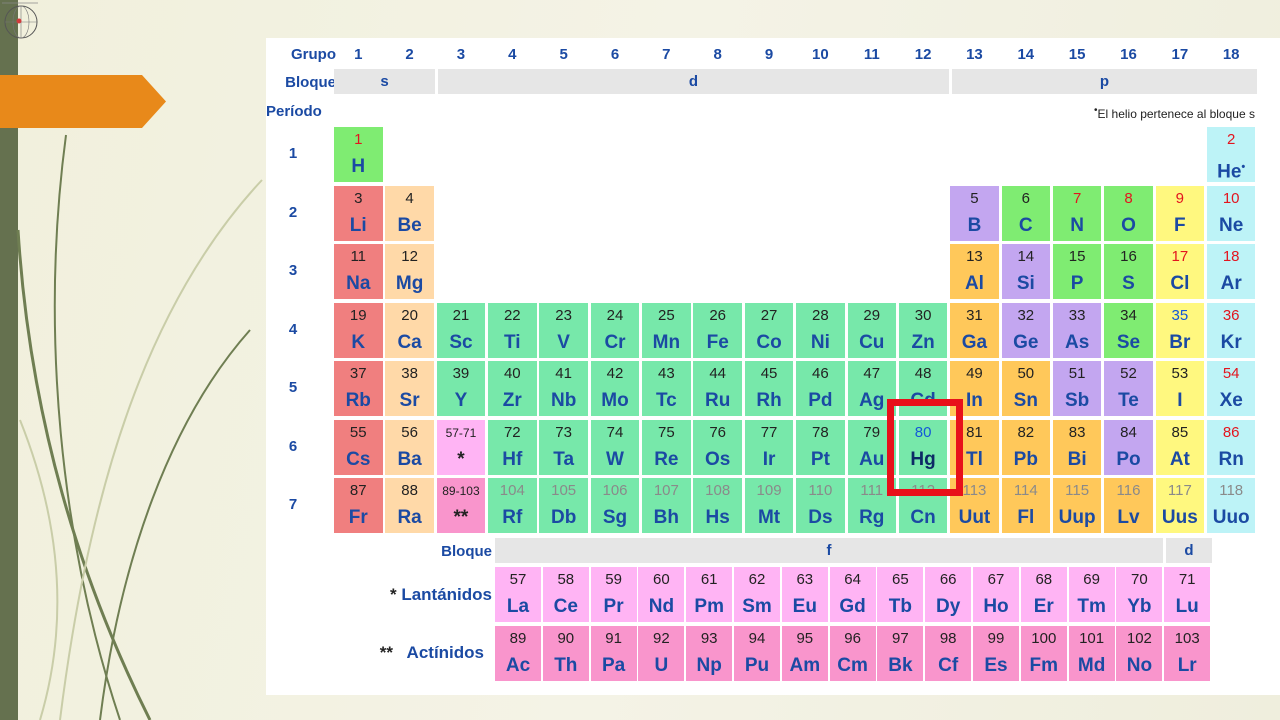 This screenshot has width=1280, height=720. Describe the element at coordinates (666, 505) in the screenshot. I see `element-cell-Bh: 107 Bh` at that location.